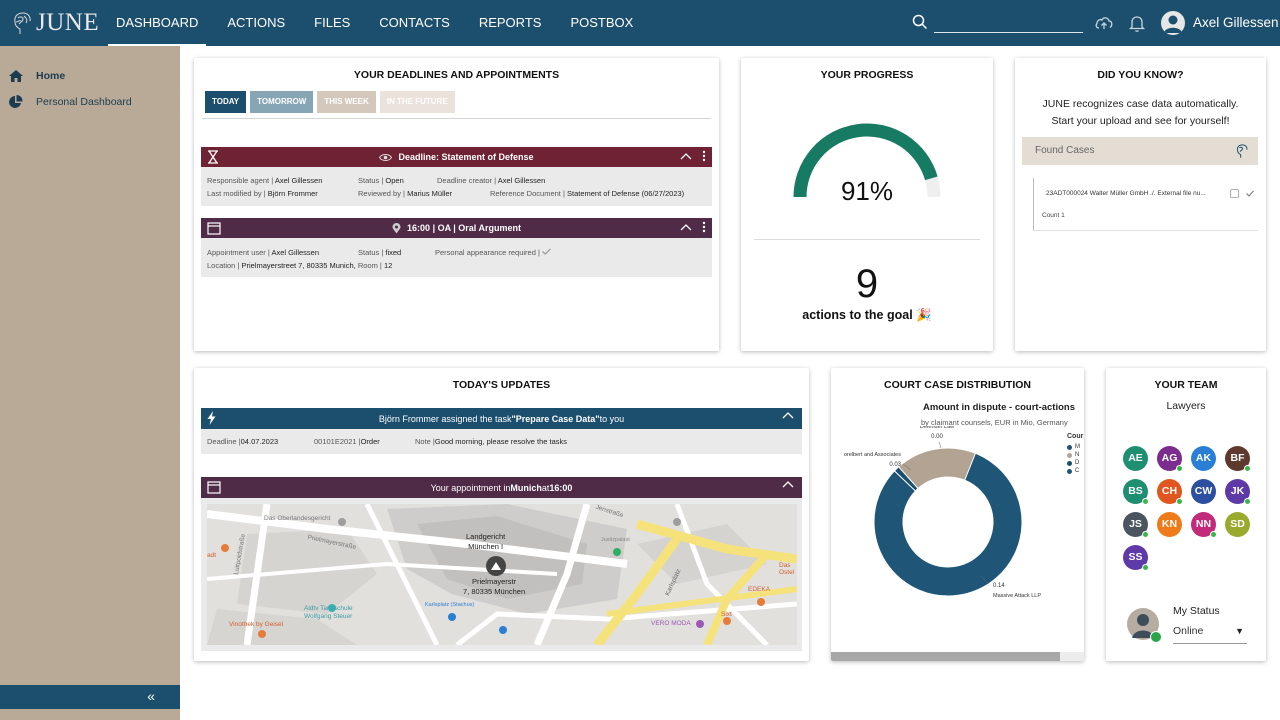  I want to click on team-member-initials: CH, so click(1169, 491).